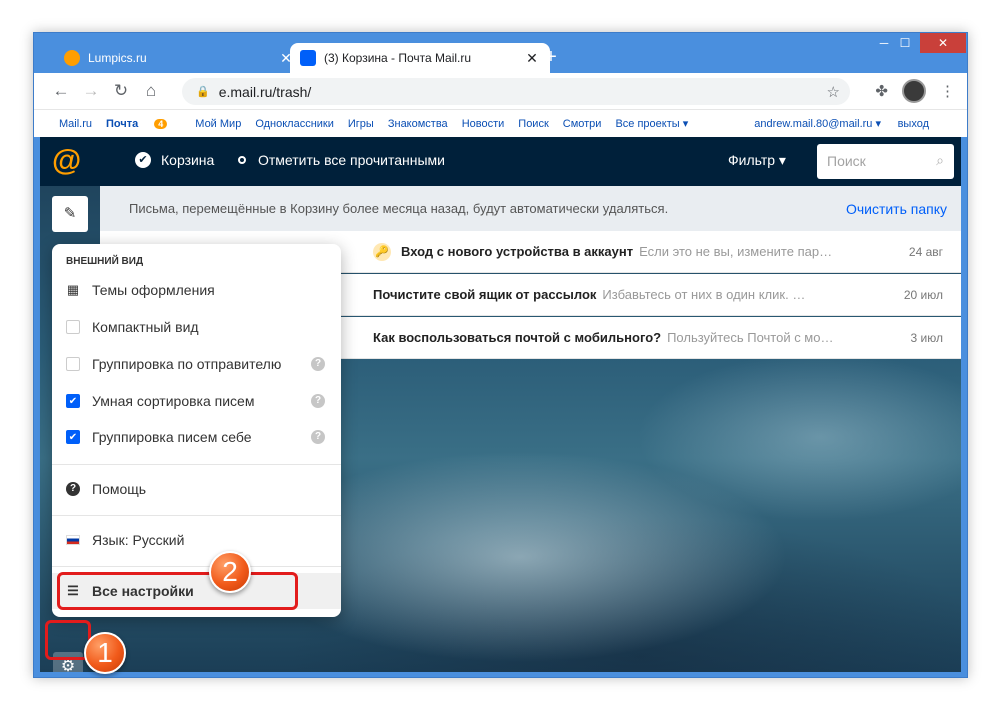 The image size is (1000, 710). Describe the element at coordinates (923, 294) in the screenshot. I see `message-date: 20 июл` at that location.